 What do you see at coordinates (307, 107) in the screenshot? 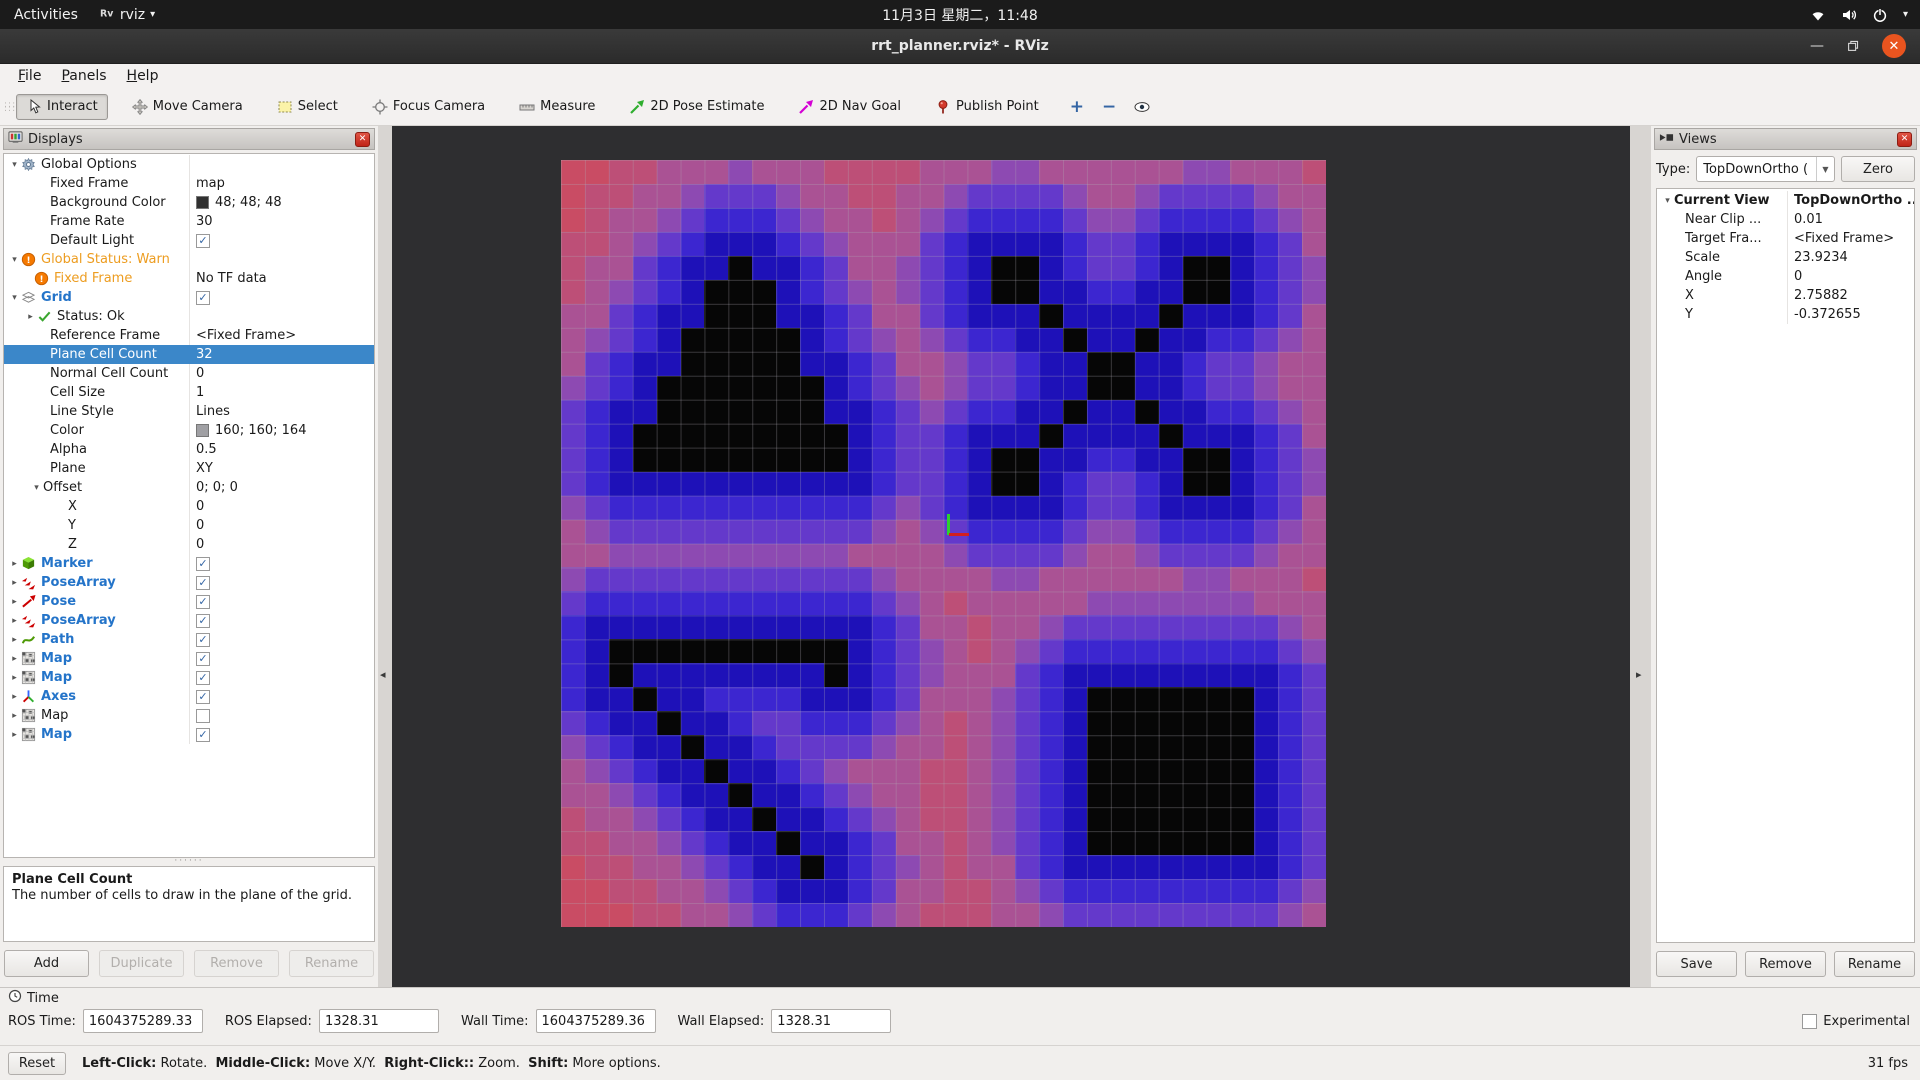
I see `tool-select-button: Select` at bounding box center [307, 107].